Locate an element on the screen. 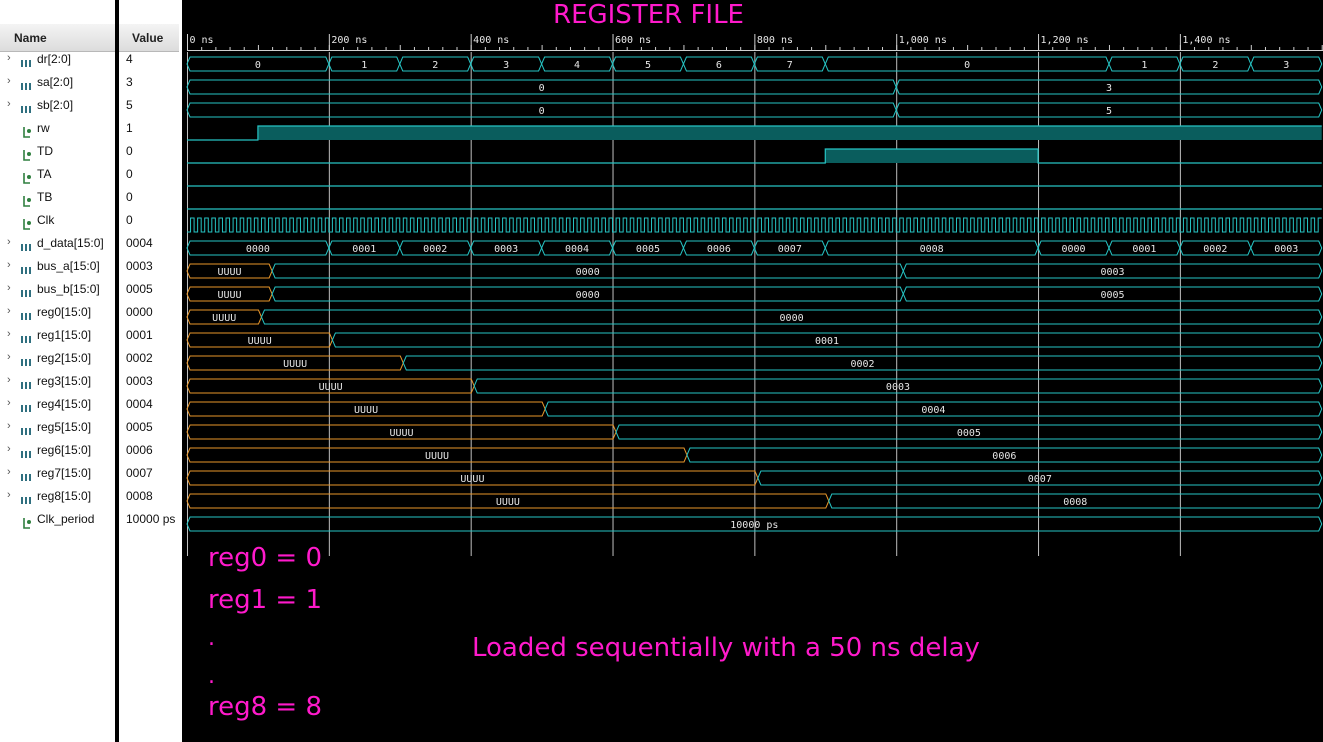 The width and height of the screenshot is (1323, 742). signal-row-reg2: › reg2[15:0] is located at coordinates (57, 362).